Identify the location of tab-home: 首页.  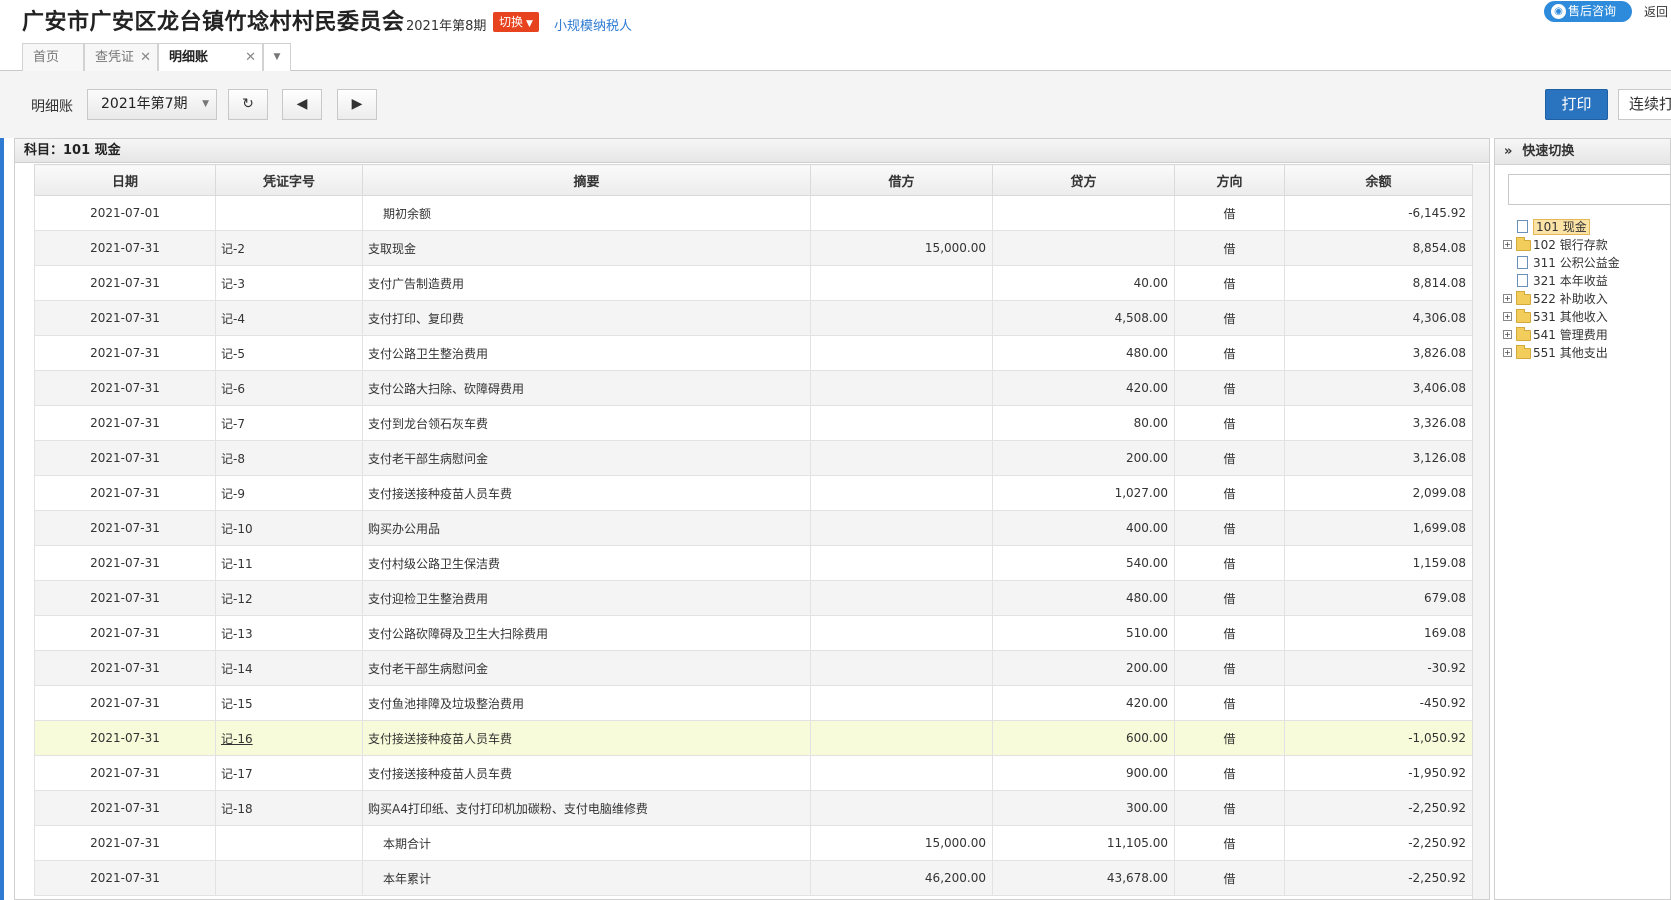
(53, 57).